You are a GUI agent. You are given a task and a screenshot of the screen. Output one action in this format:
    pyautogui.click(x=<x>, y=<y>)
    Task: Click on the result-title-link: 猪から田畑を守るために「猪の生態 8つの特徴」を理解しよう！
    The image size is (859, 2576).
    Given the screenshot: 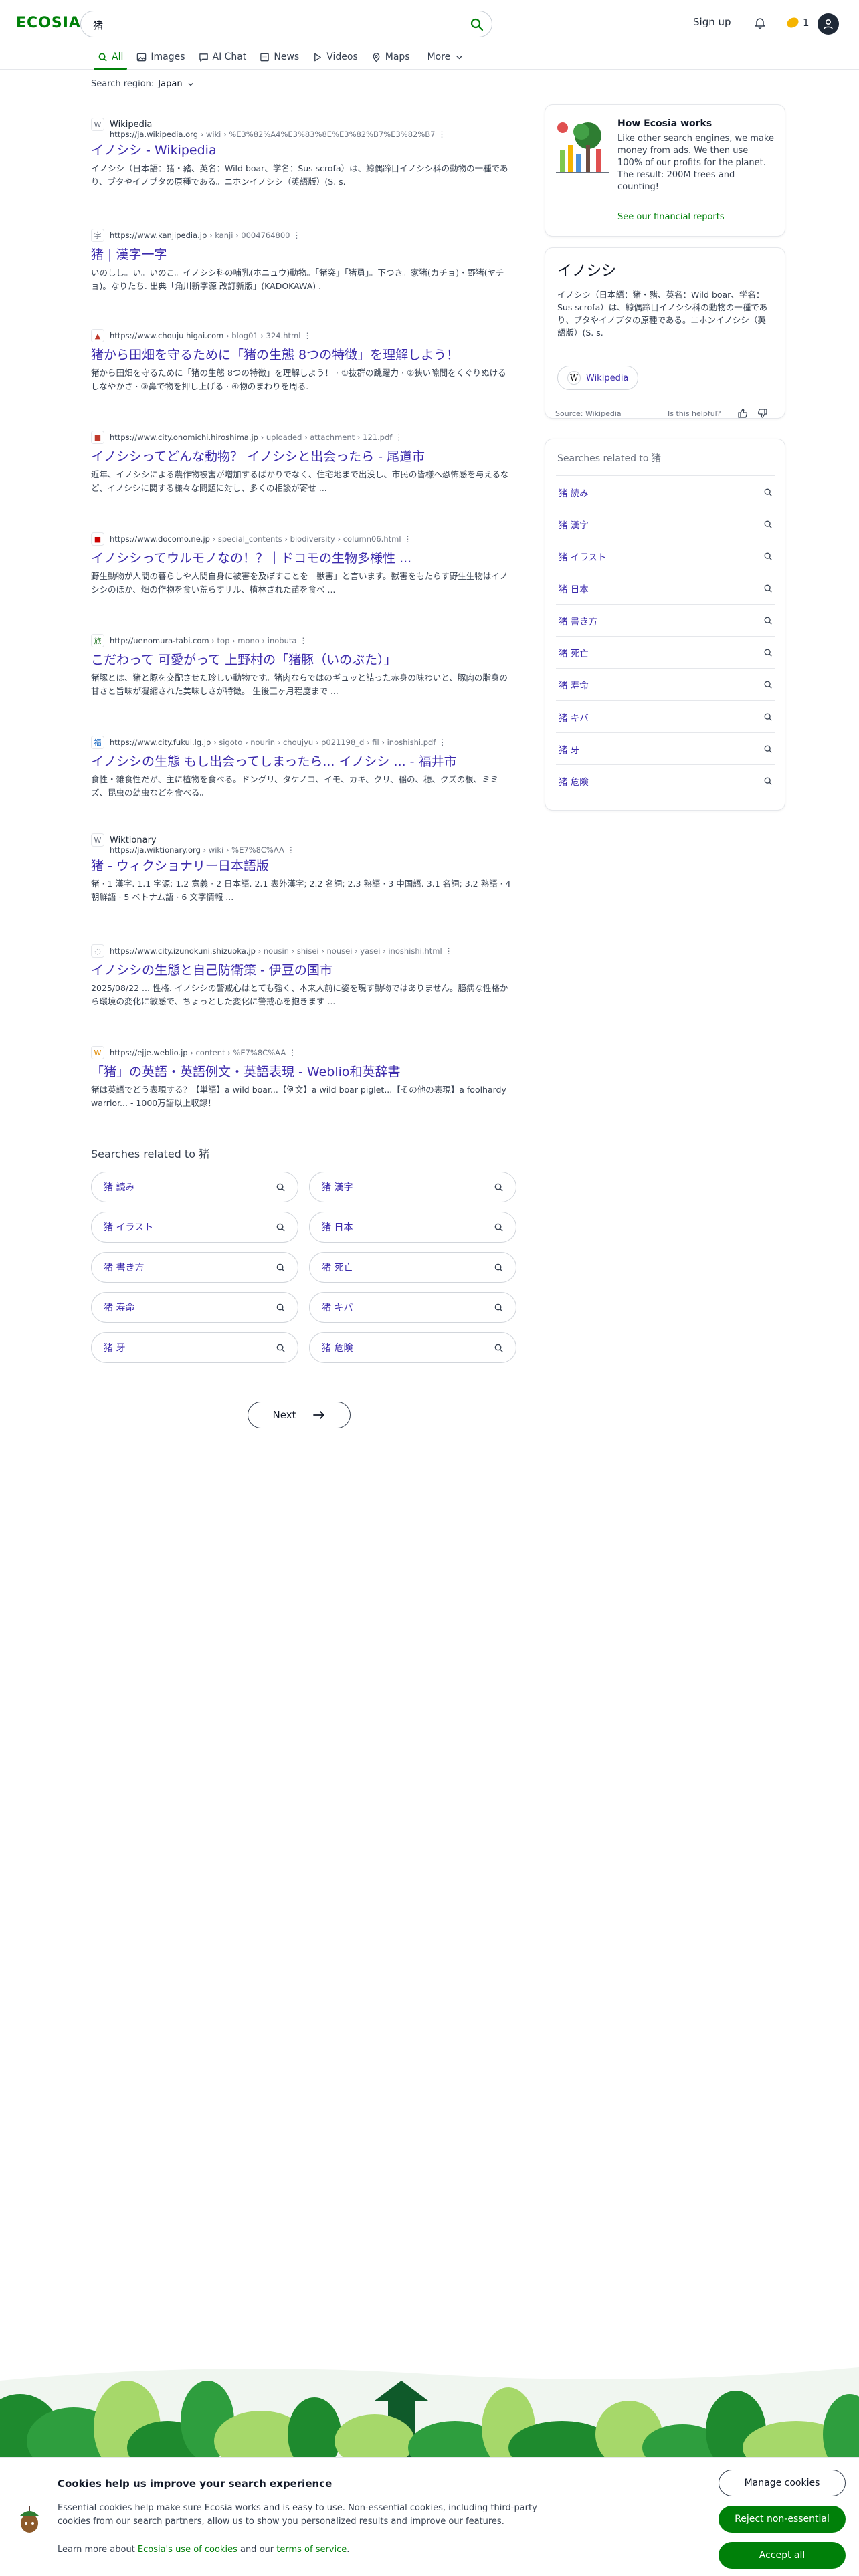 What is the action you would take?
    pyautogui.click(x=305, y=355)
    